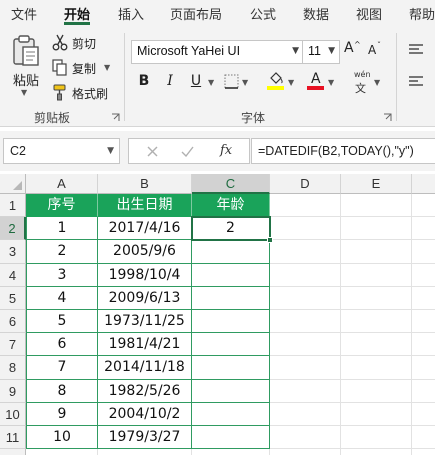 This screenshot has height=455, width=435. What do you see at coordinates (83, 93) in the screenshot?
I see `format-painter-button: 格式刷` at bounding box center [83, 93].